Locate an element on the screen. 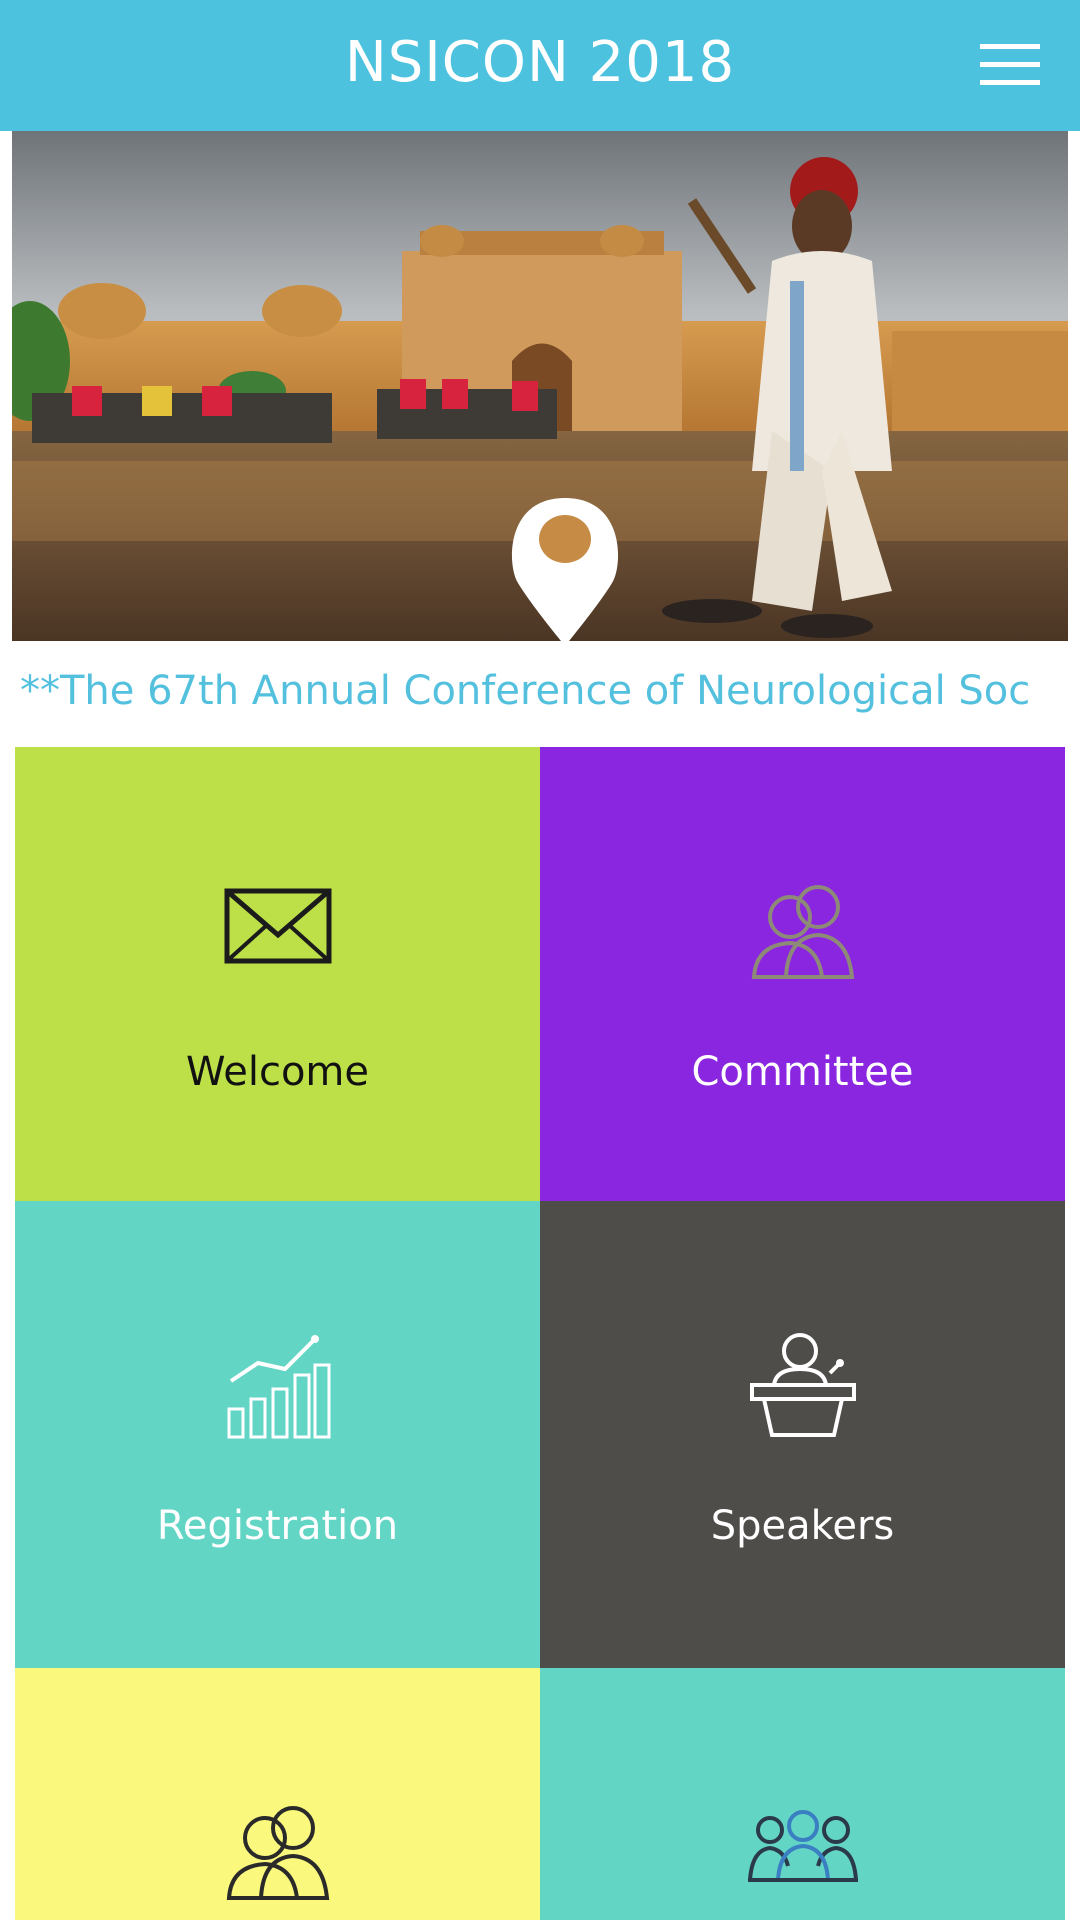  tile-row3-left is located at coordinates (277, 1794).